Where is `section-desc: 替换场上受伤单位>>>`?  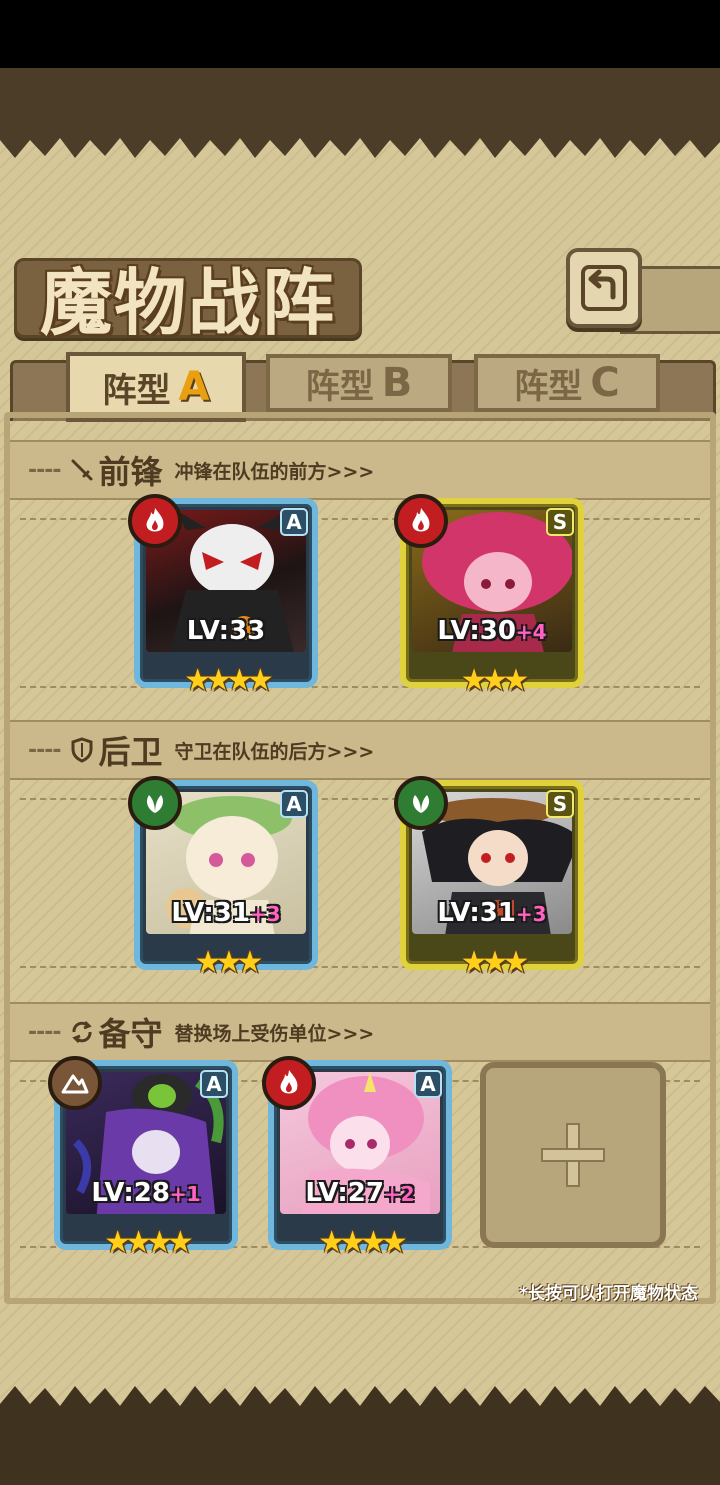 section-desc: 替换场上受伤单位>>> is located at coordinates (274, 1033).